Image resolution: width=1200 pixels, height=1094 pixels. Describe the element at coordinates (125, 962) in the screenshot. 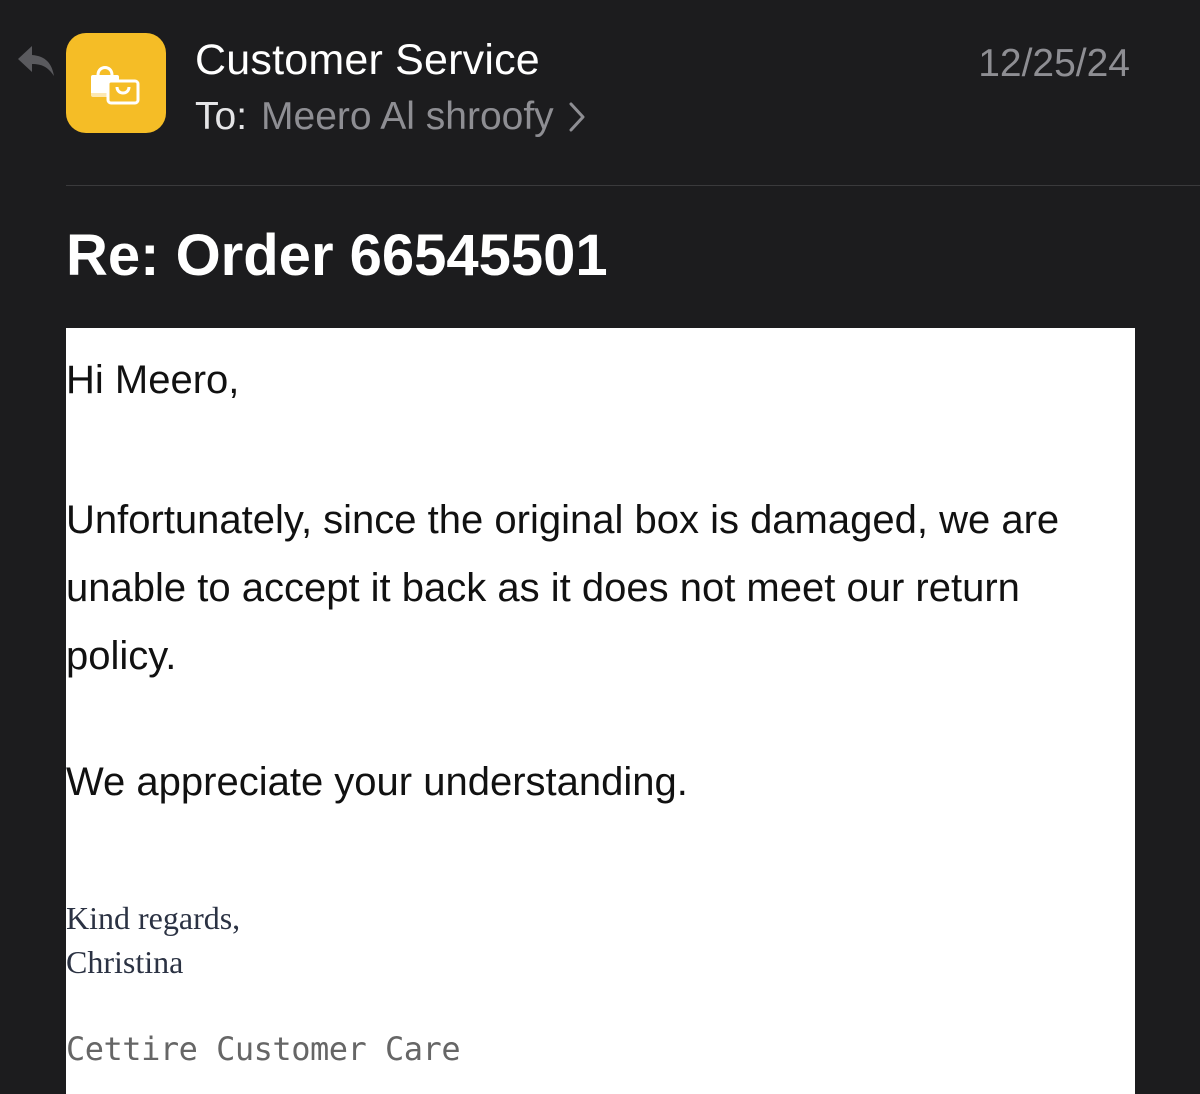

I see `signer-name: Christina` at that location.